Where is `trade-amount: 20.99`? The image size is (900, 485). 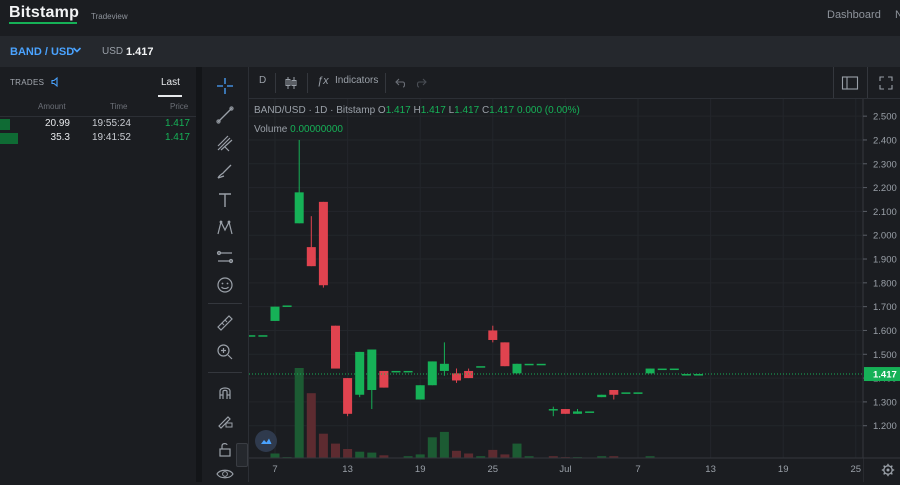
trade-amount: 20.99 is located at coordinates (57, 123).